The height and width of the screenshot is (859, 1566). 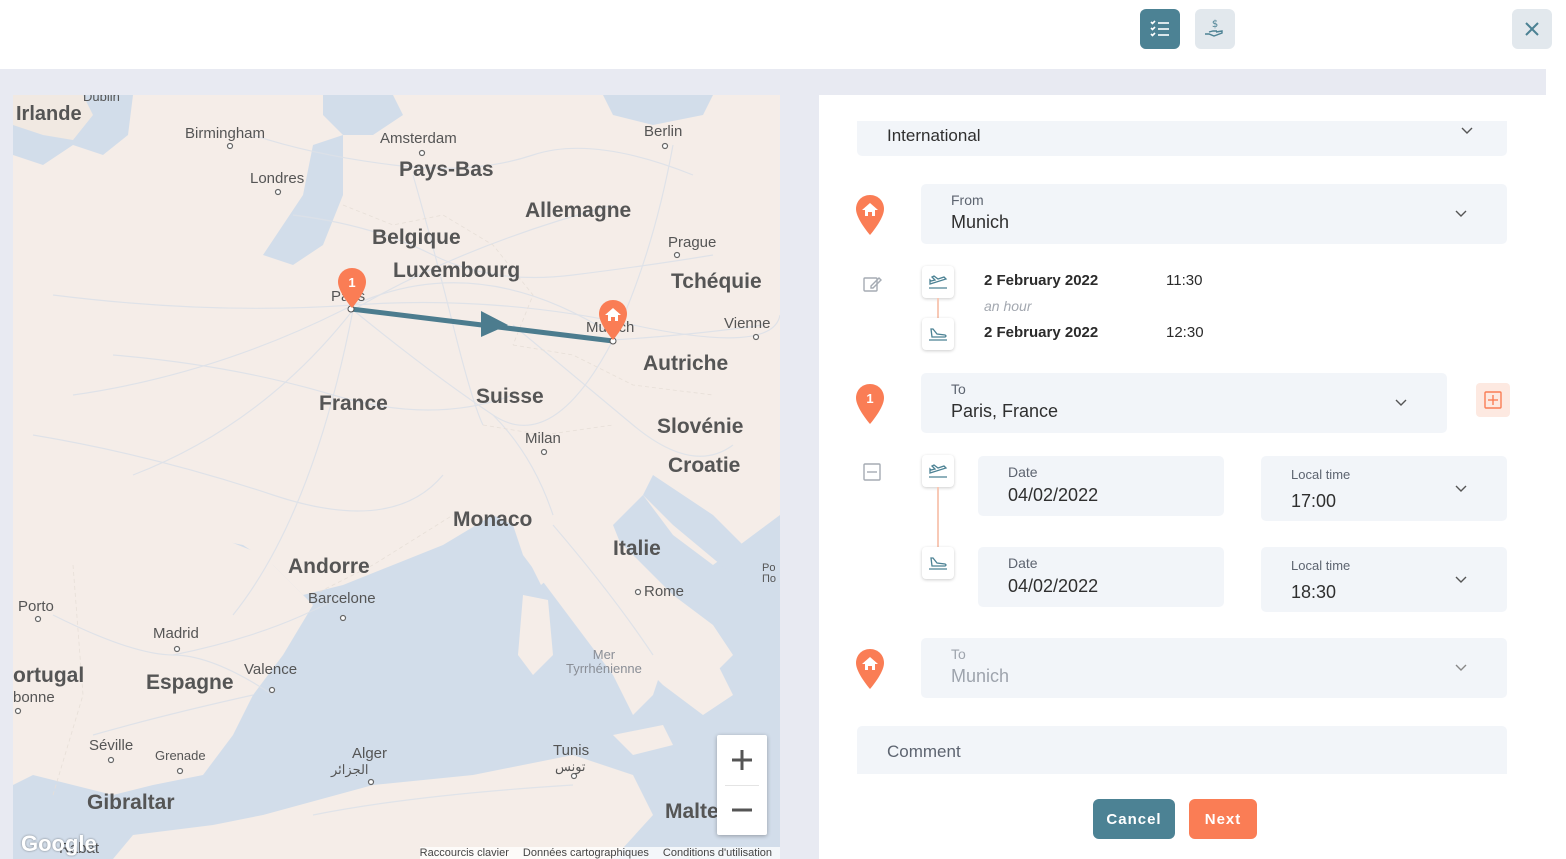 I want to click on map-pin-icon: 1, so click(x=352, y=288).